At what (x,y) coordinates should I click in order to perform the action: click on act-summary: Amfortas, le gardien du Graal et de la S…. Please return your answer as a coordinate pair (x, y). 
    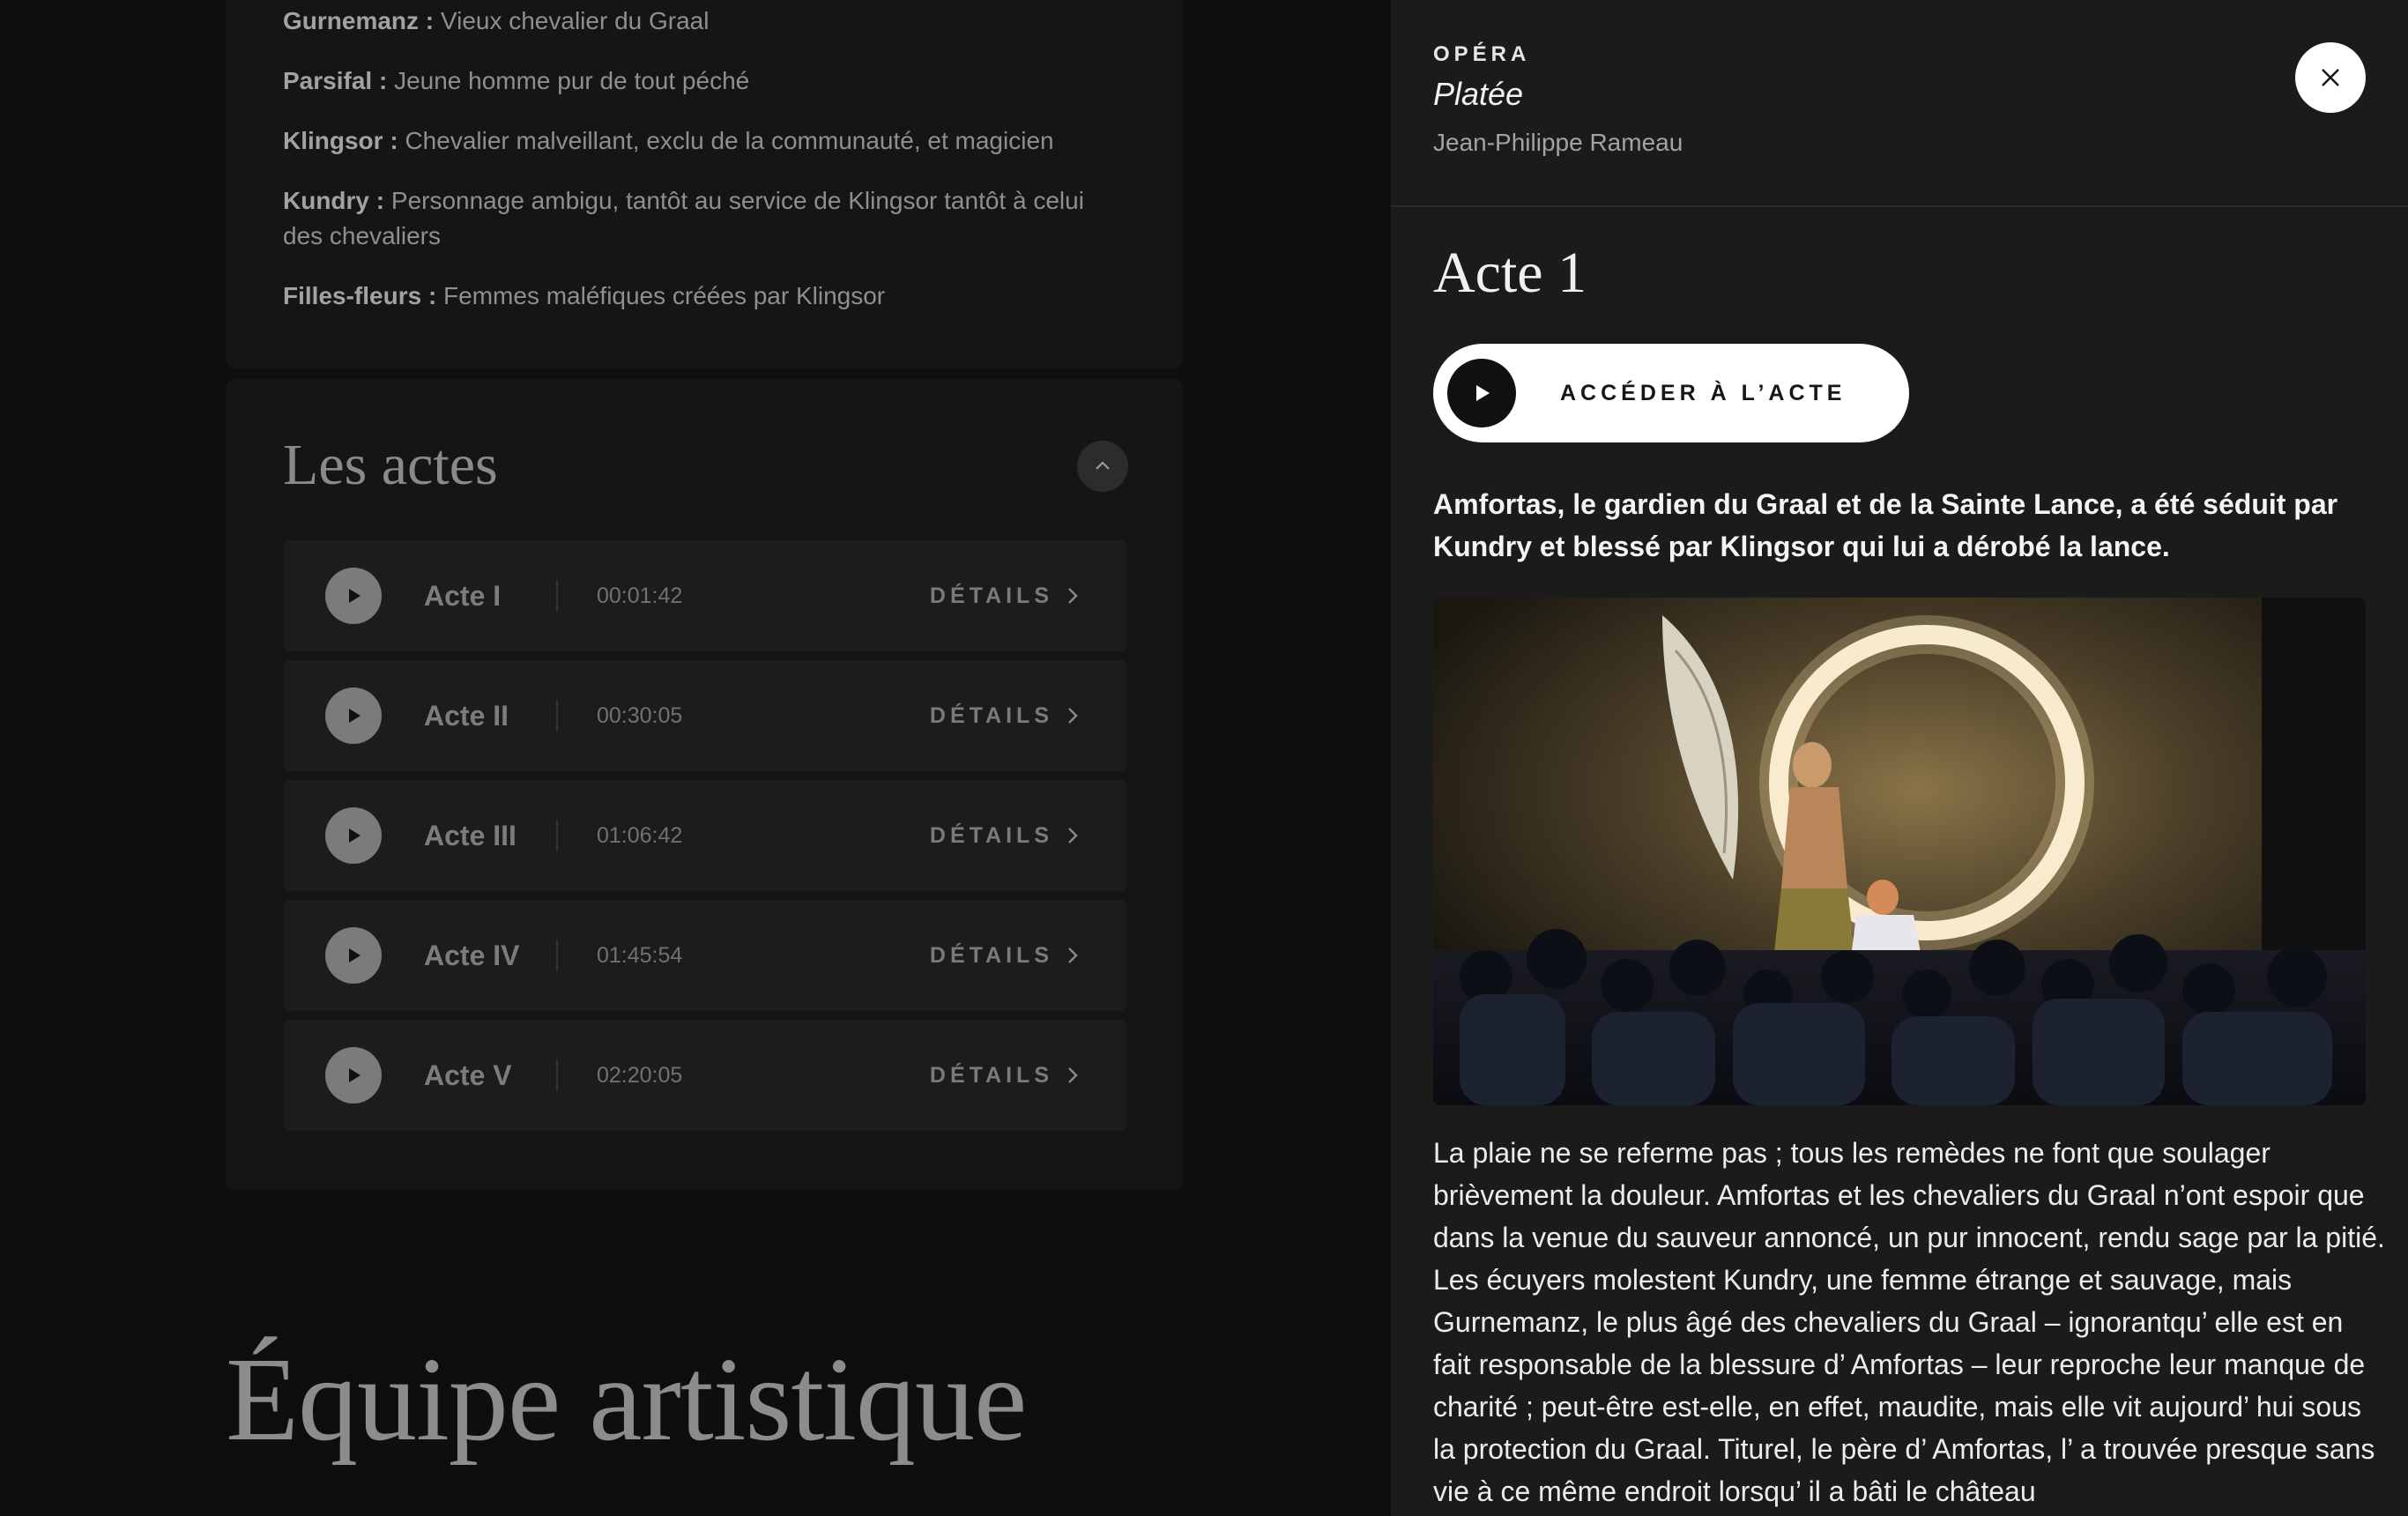
    Looking at the image, I should click on (1885, 525).